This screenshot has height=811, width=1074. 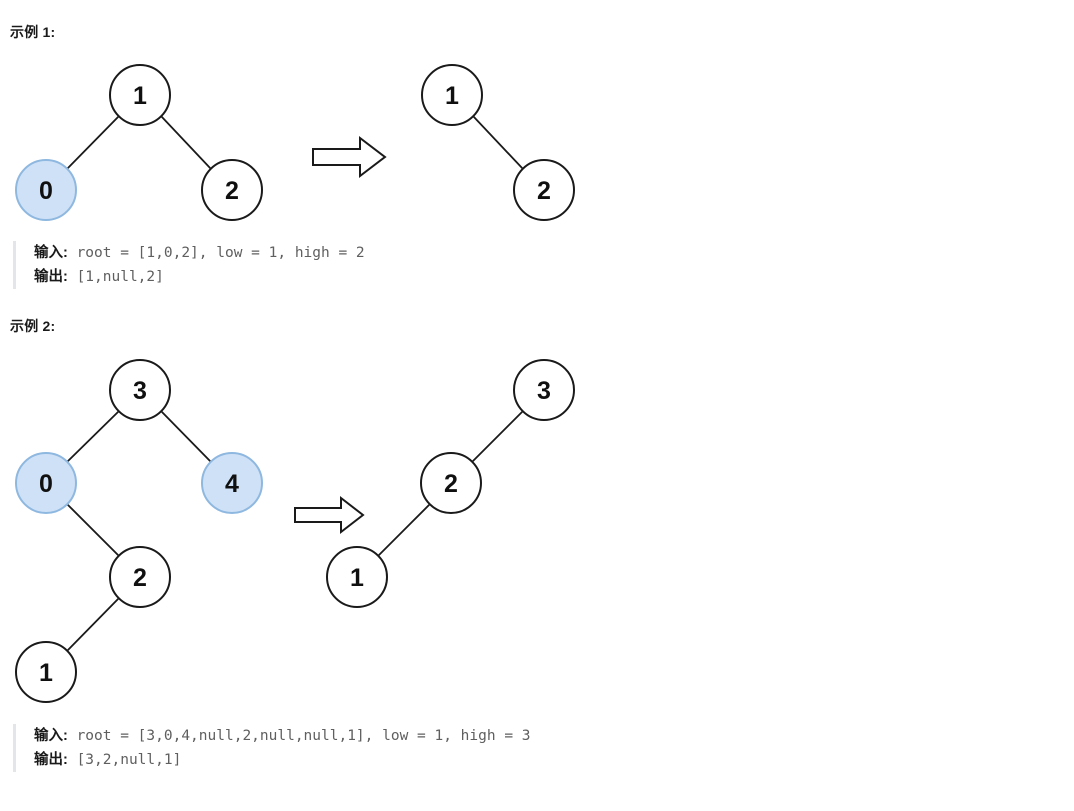 What do you see at coordinates (124, 760) in the screenshot?
I see `output-value: [3,2,null,1]` at bounding box center [124, 760].